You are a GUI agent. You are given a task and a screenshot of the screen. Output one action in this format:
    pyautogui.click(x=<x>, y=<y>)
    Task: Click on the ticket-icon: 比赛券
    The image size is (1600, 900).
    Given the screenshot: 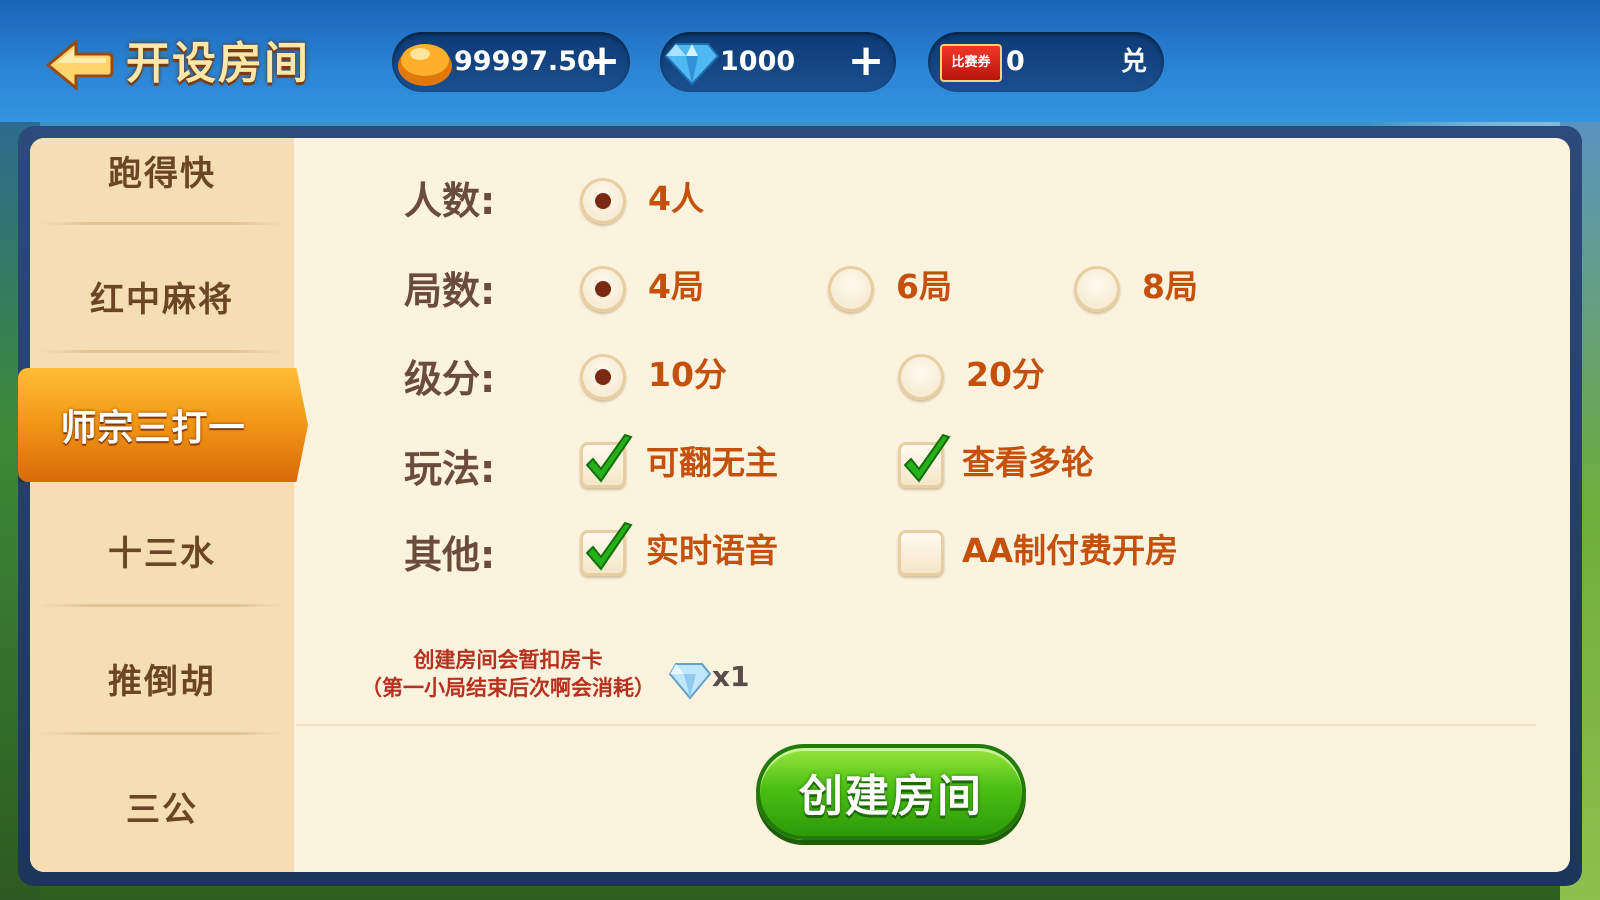 What is the action you would take?
    pyautogui.click(x=971, y=63)
    